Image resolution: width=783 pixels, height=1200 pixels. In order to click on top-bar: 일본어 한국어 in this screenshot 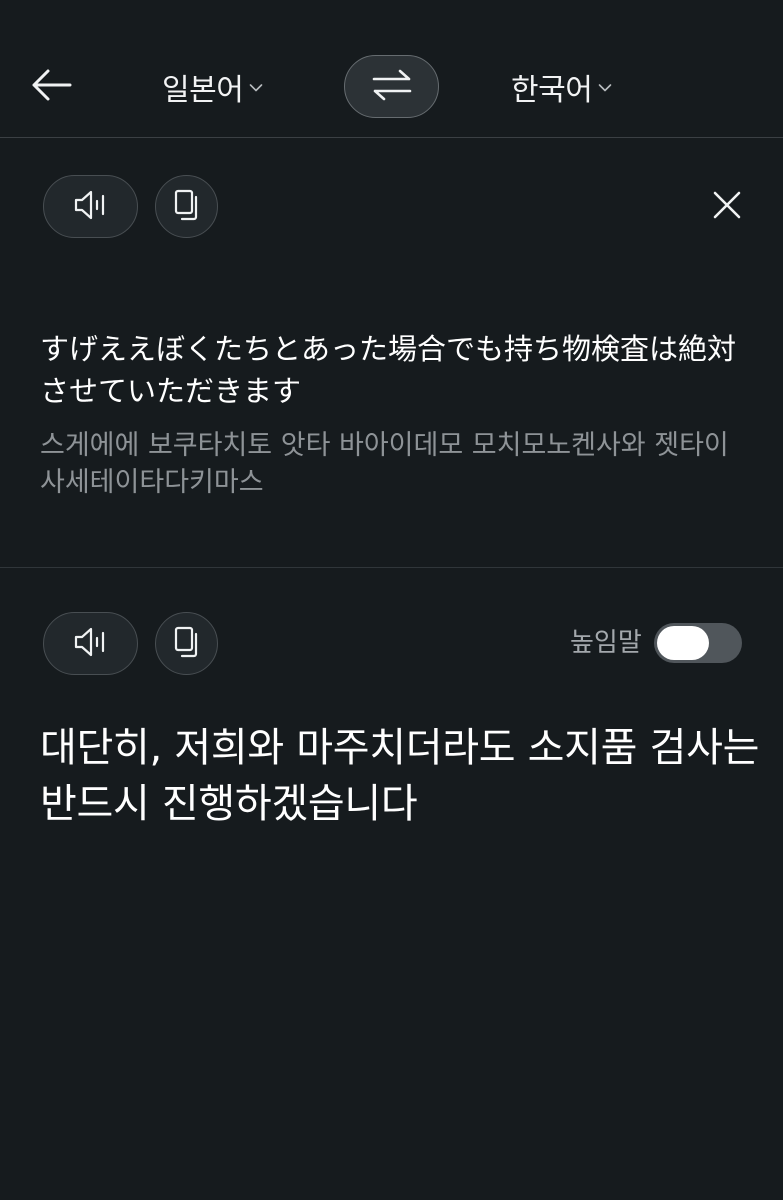, I will do `click(391, 69)`.